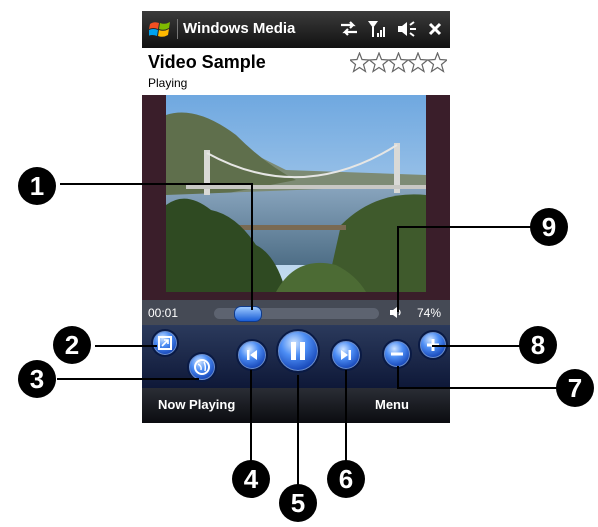  Describe the element at coordinates (248, 314) in the screenshot. I see `seek-slider-thumb` at that location.